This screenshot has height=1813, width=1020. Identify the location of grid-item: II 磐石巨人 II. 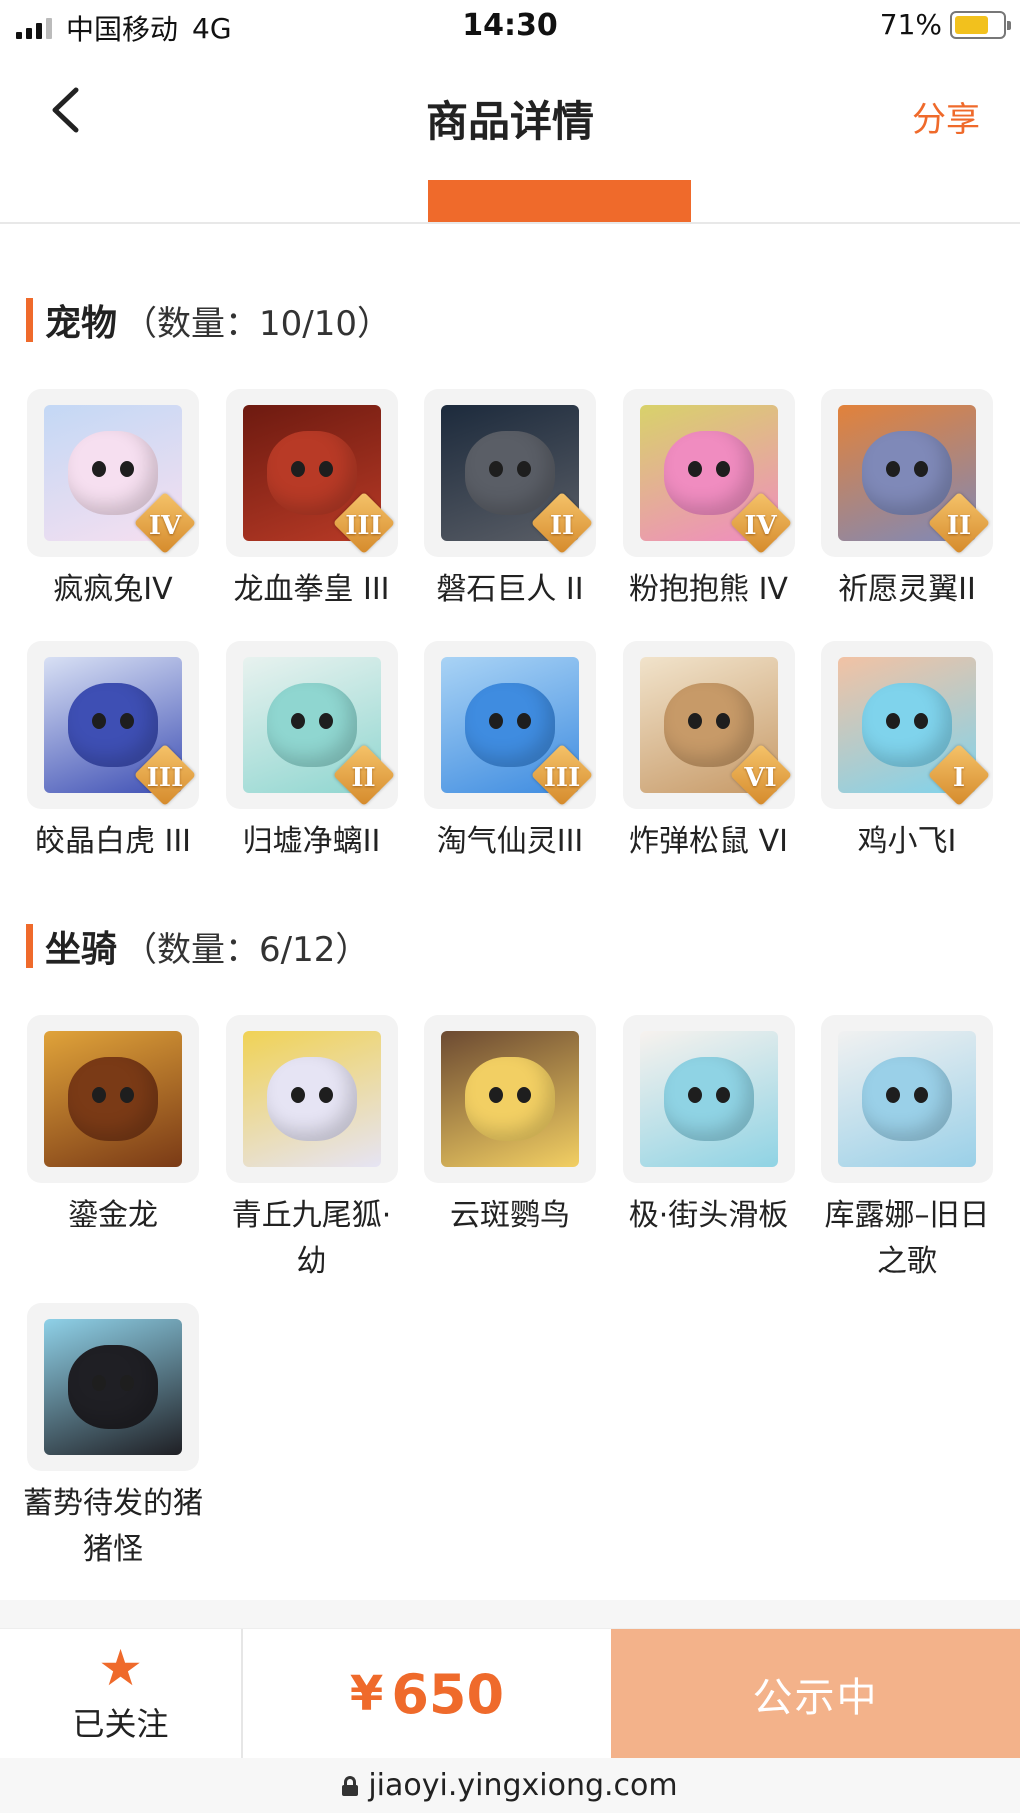
(510, 501).